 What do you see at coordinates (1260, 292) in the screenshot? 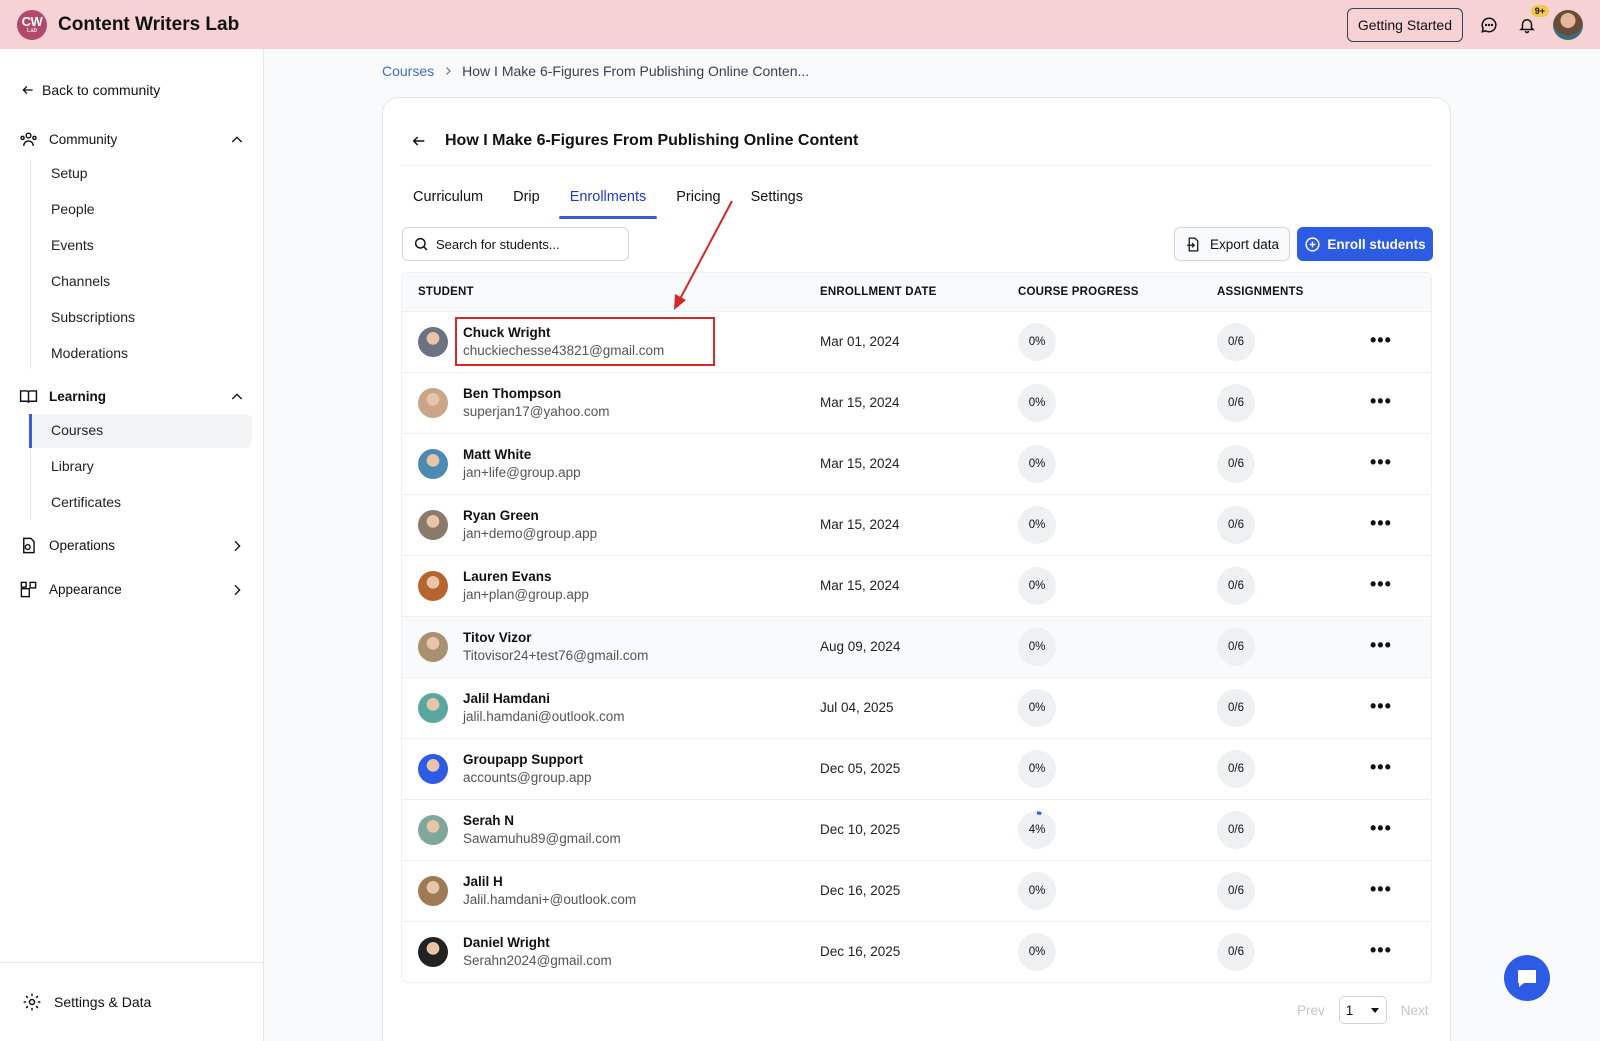
I see `header-assignments: ASSIGNMENTS` at bounding box center [1260, 292].